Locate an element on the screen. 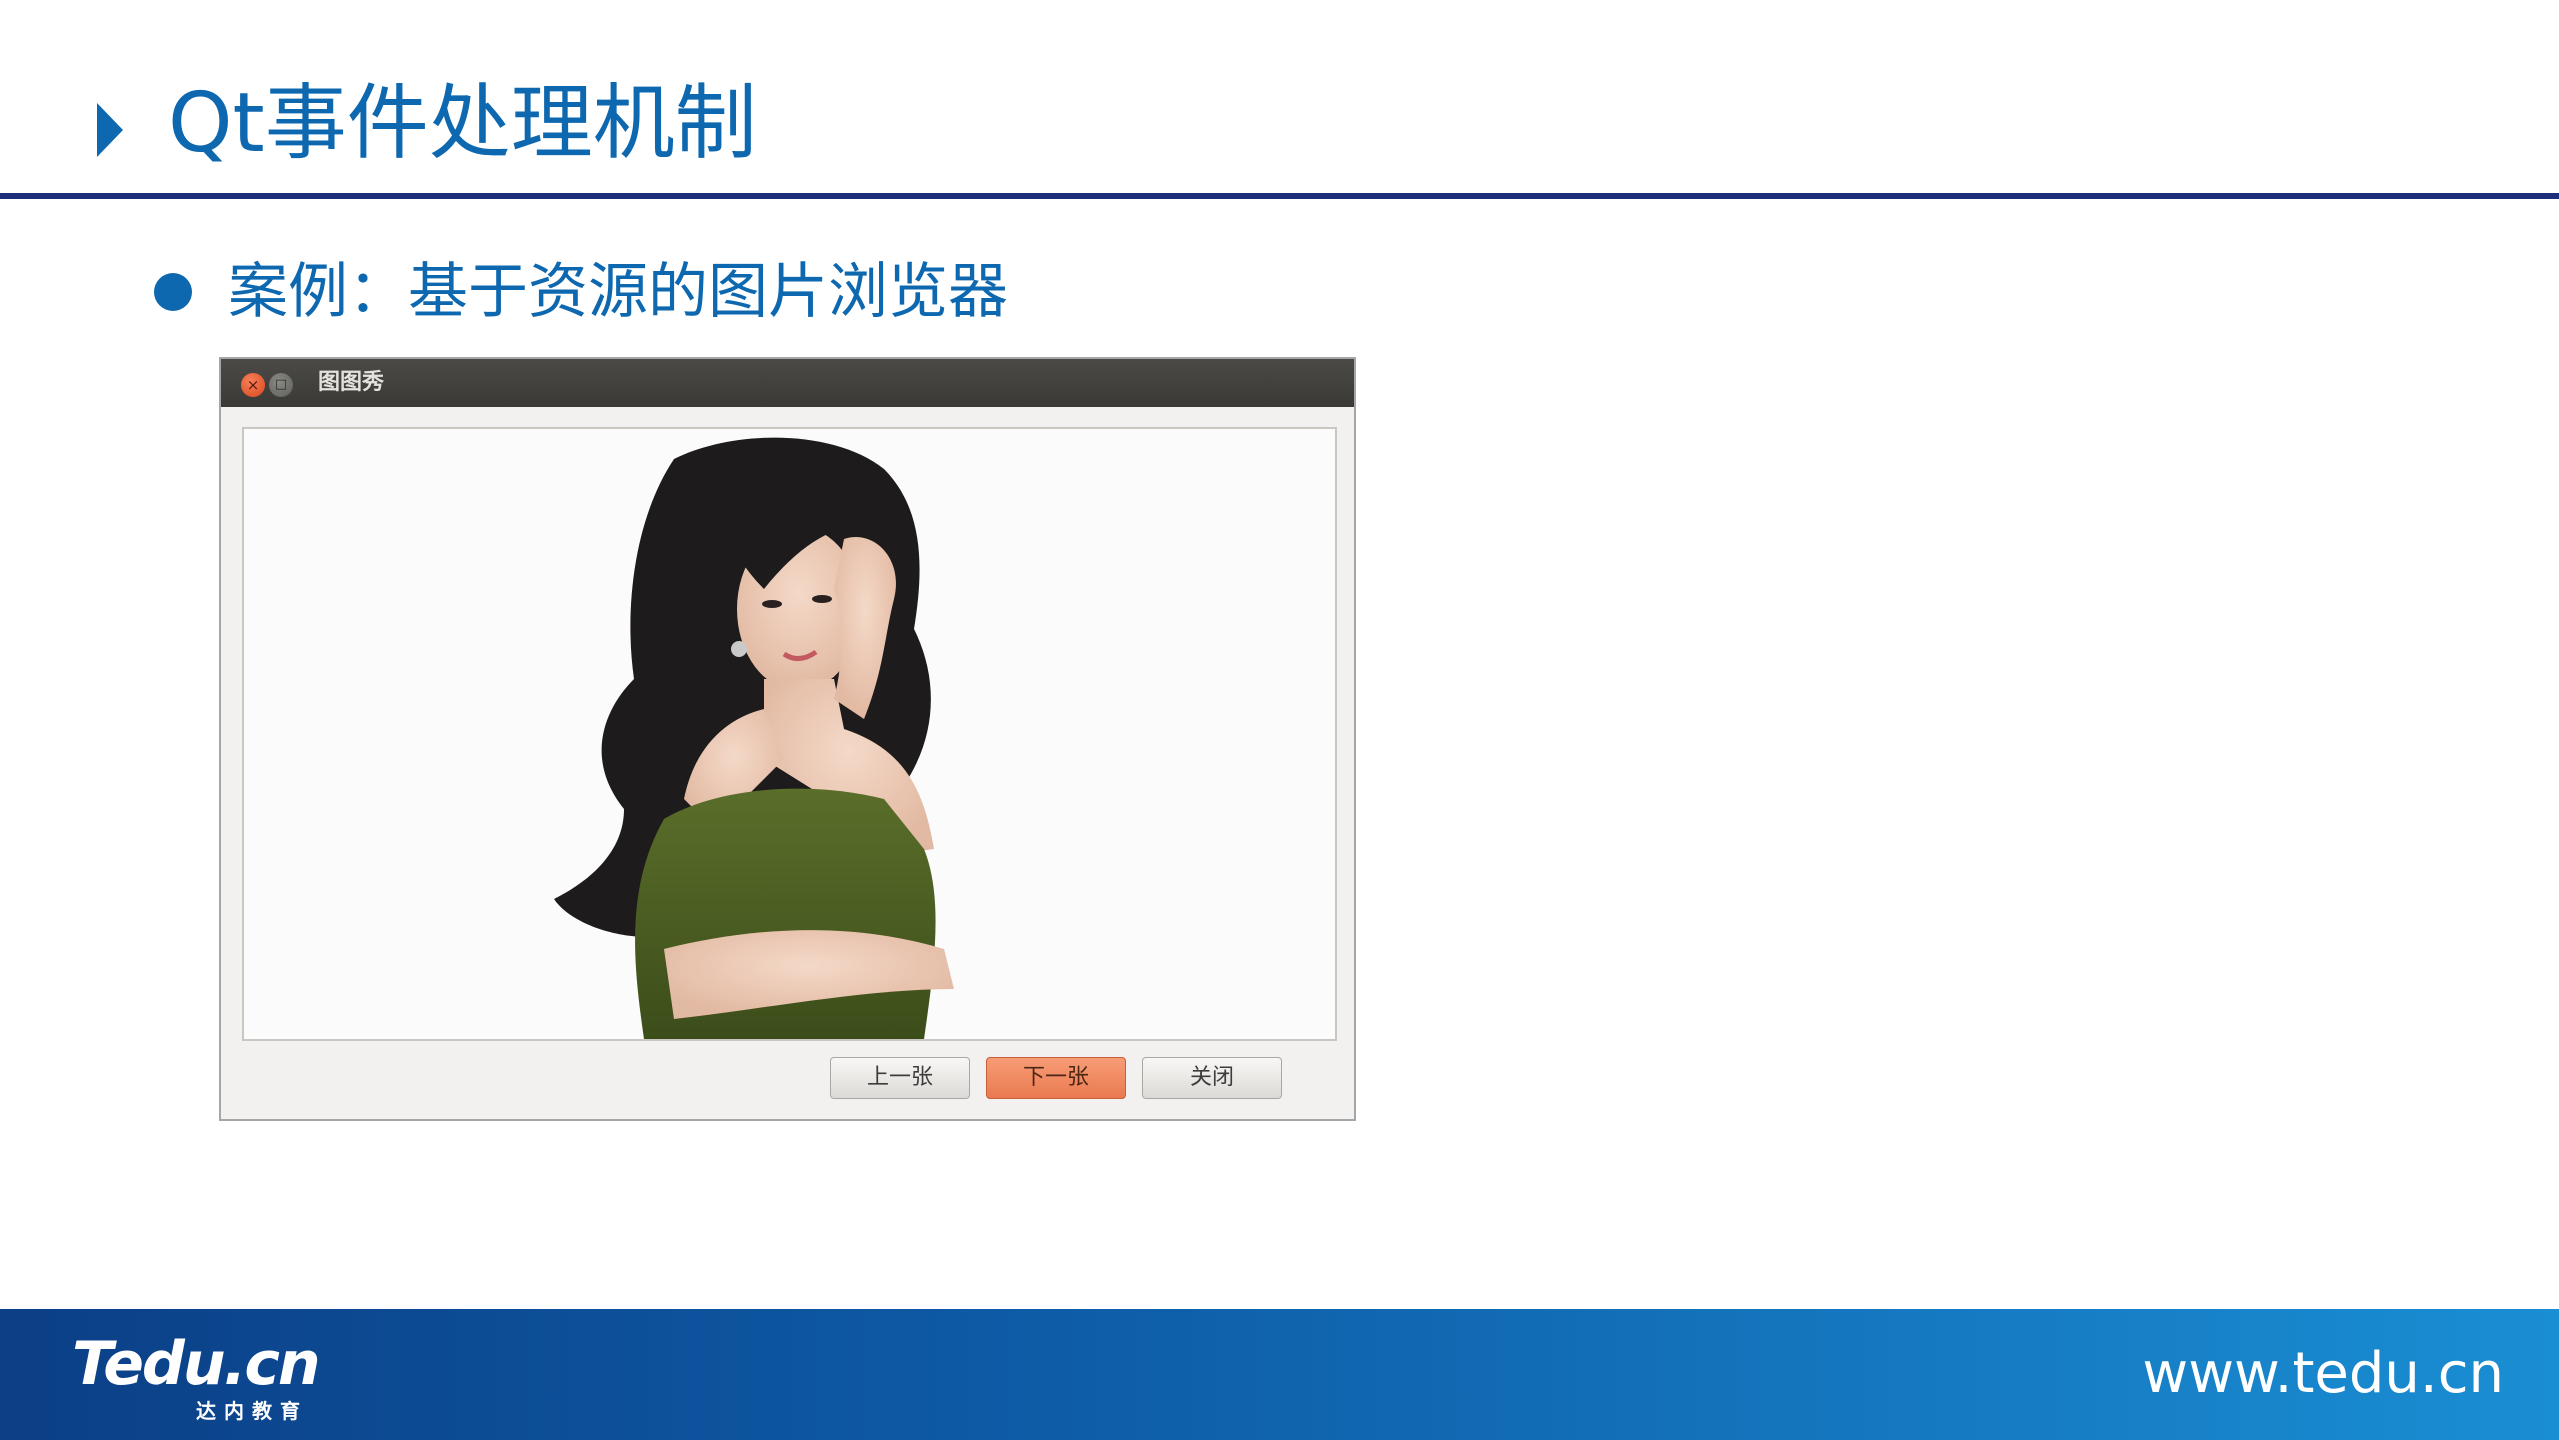 Image resolution: width=2559 pixels, height=1440 pixels. tedu-logo-subtitle: 达内教育 is located at coordinates (252, 1411).